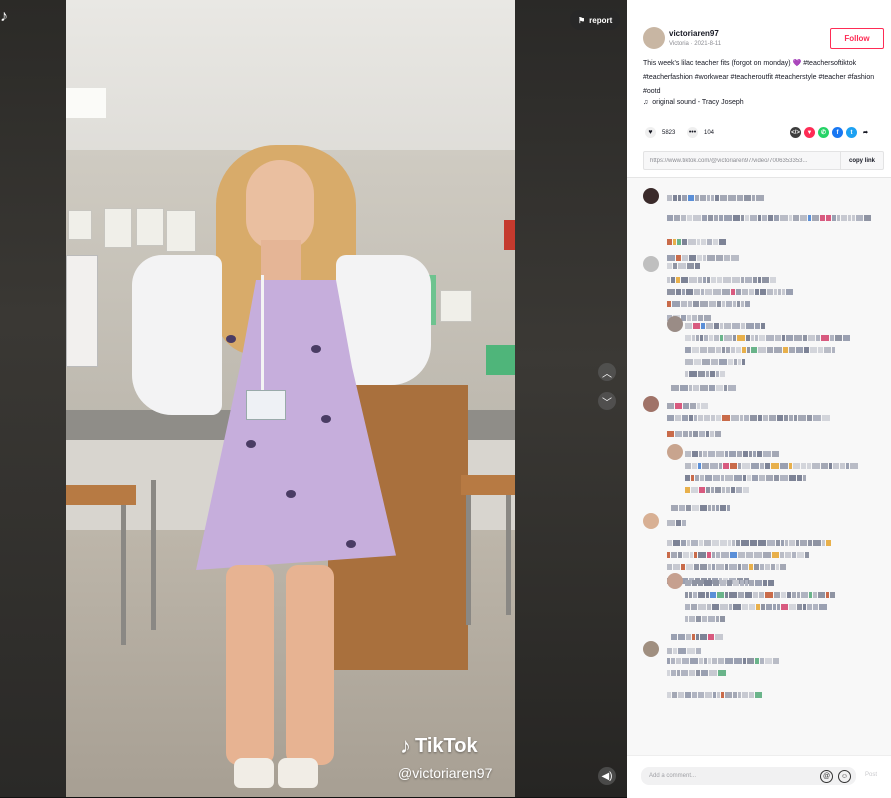  I want to click on post-button: Post, so click(871, 775).